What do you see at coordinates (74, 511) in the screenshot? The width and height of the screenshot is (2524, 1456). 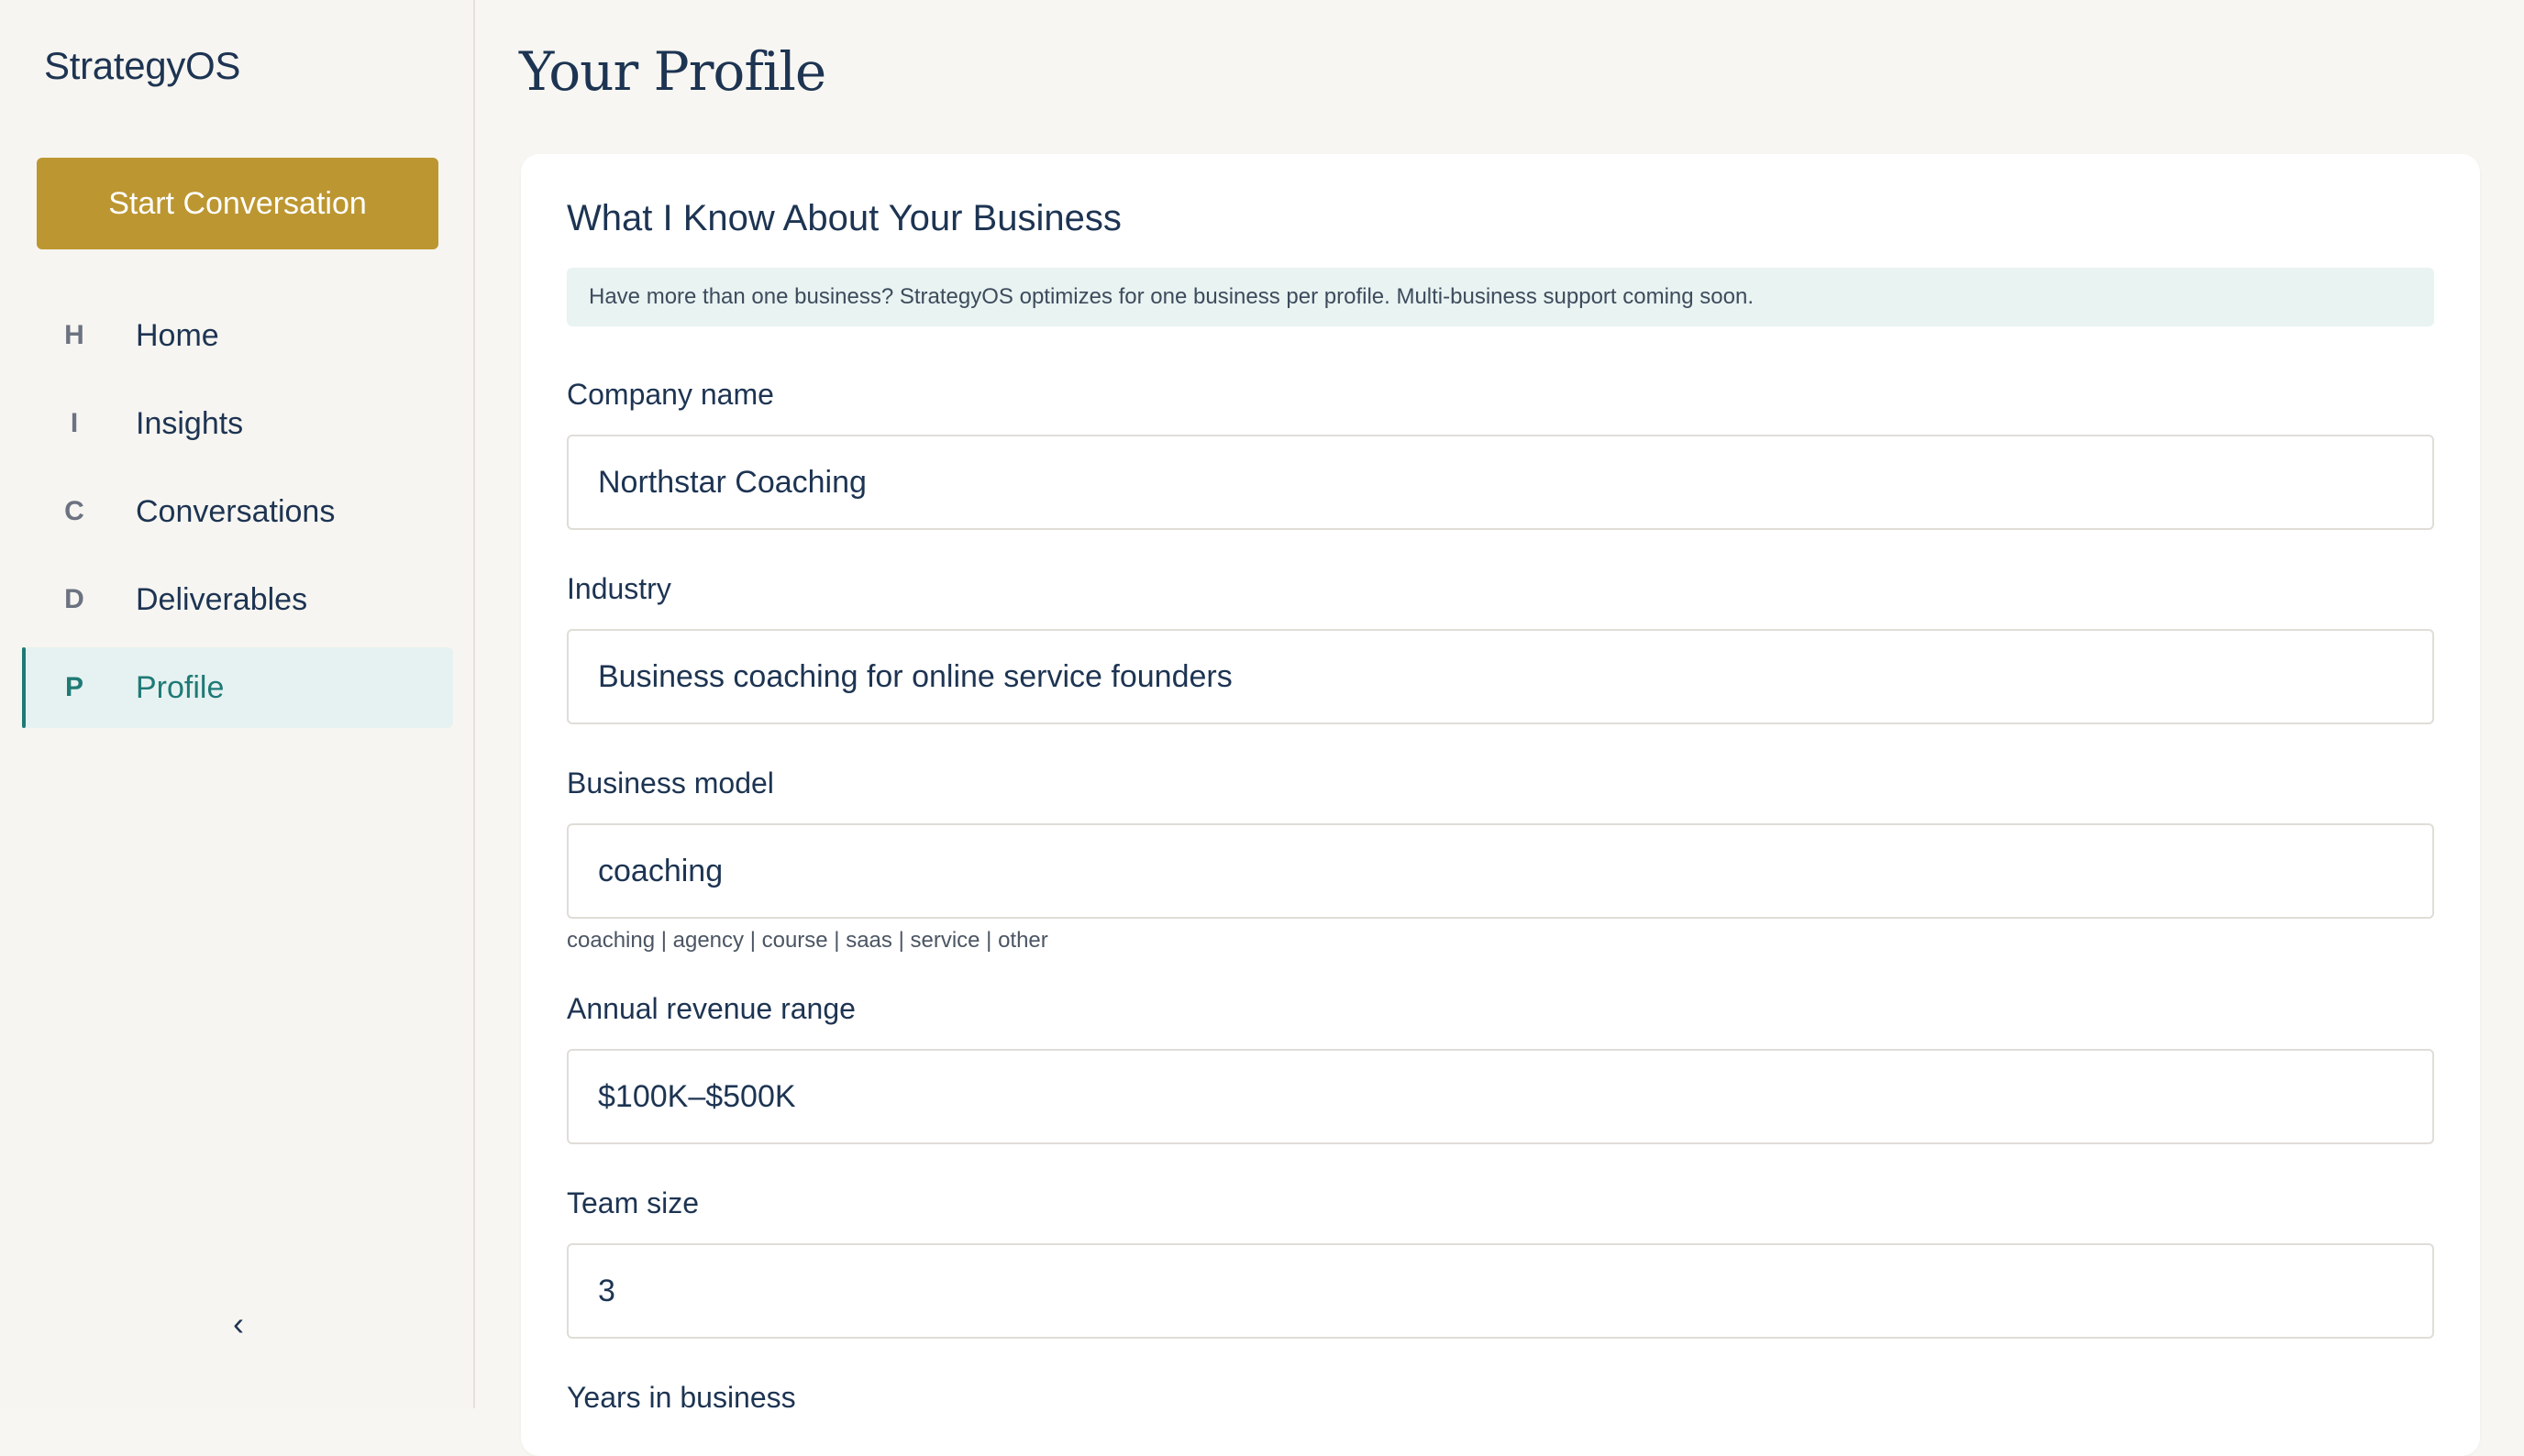 I see `conversations-icon: C` at bounding box center [74, 511].